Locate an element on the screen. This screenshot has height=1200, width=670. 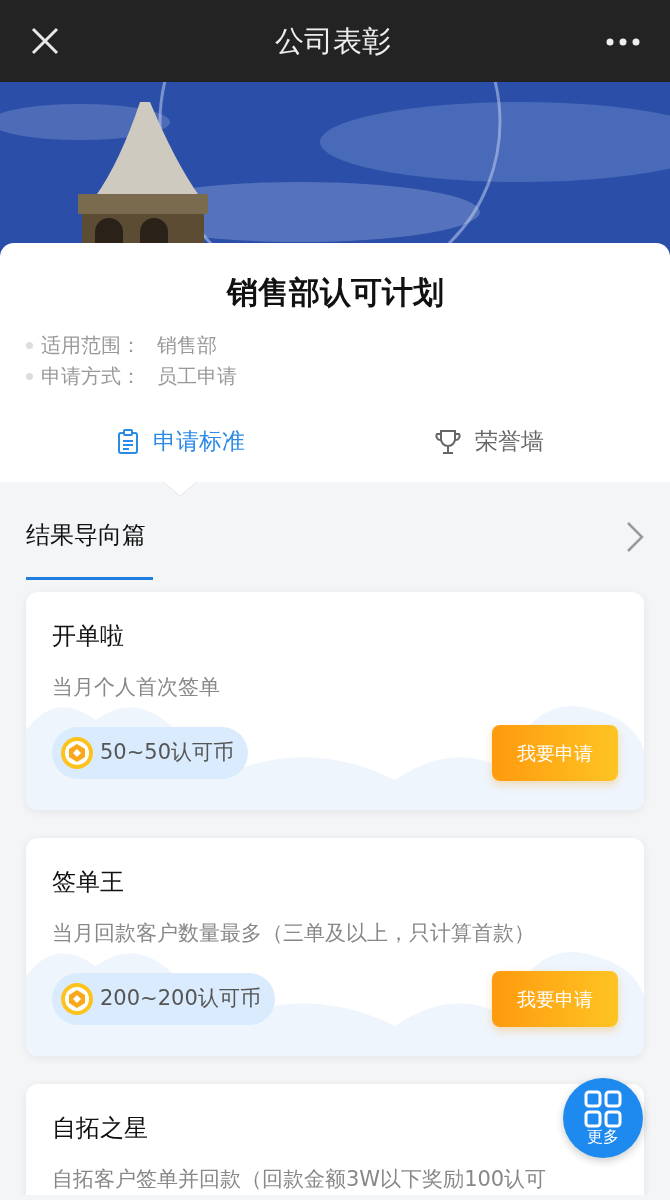
award-title: 自拓之星 is located at coordinates (100, 1128).